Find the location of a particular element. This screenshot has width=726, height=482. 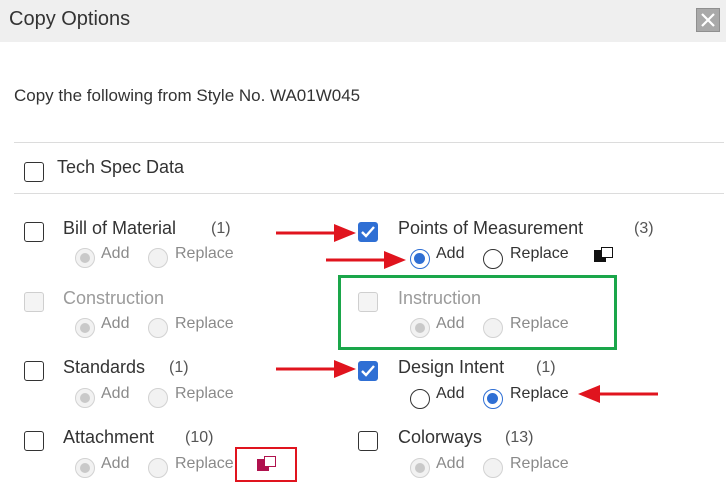

construction-replace-label: Replace is located at coordinates (204, 323).